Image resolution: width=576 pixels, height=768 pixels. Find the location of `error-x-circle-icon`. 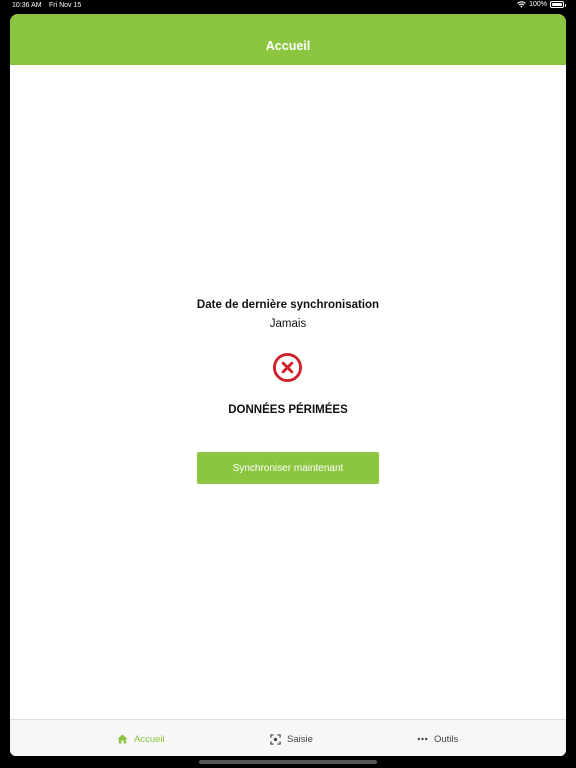

error-x-circle-icon is located at coordinates (287, 367).